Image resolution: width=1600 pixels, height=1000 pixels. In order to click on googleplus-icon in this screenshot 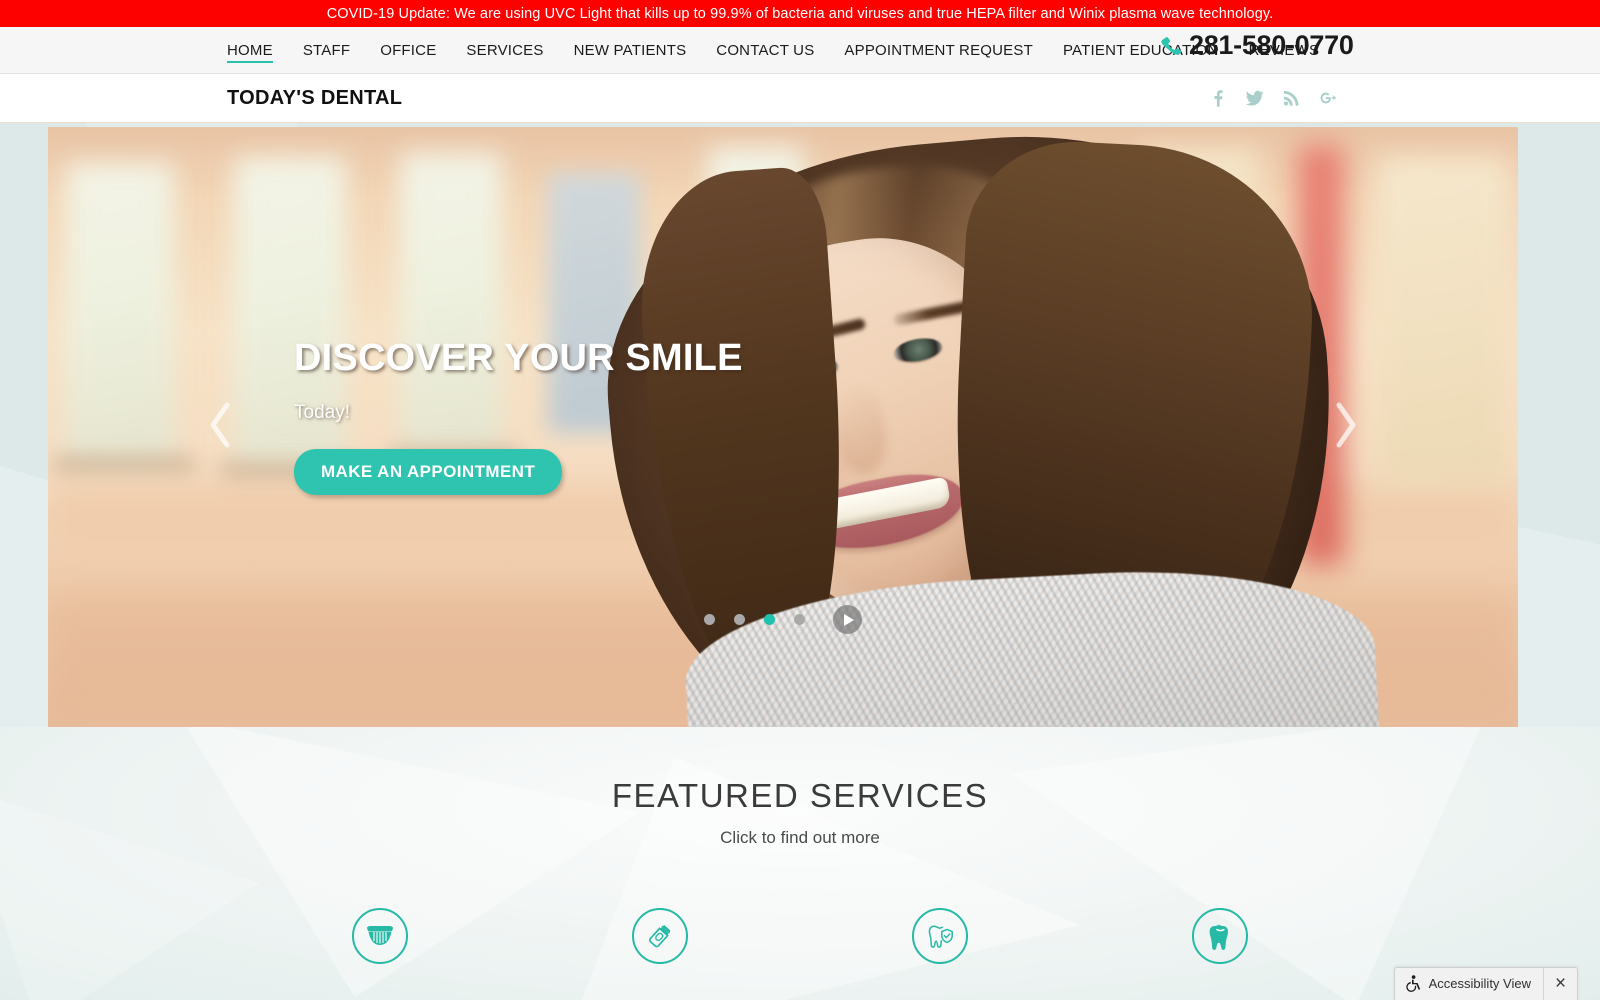, I will do `click(1328, 98)`.